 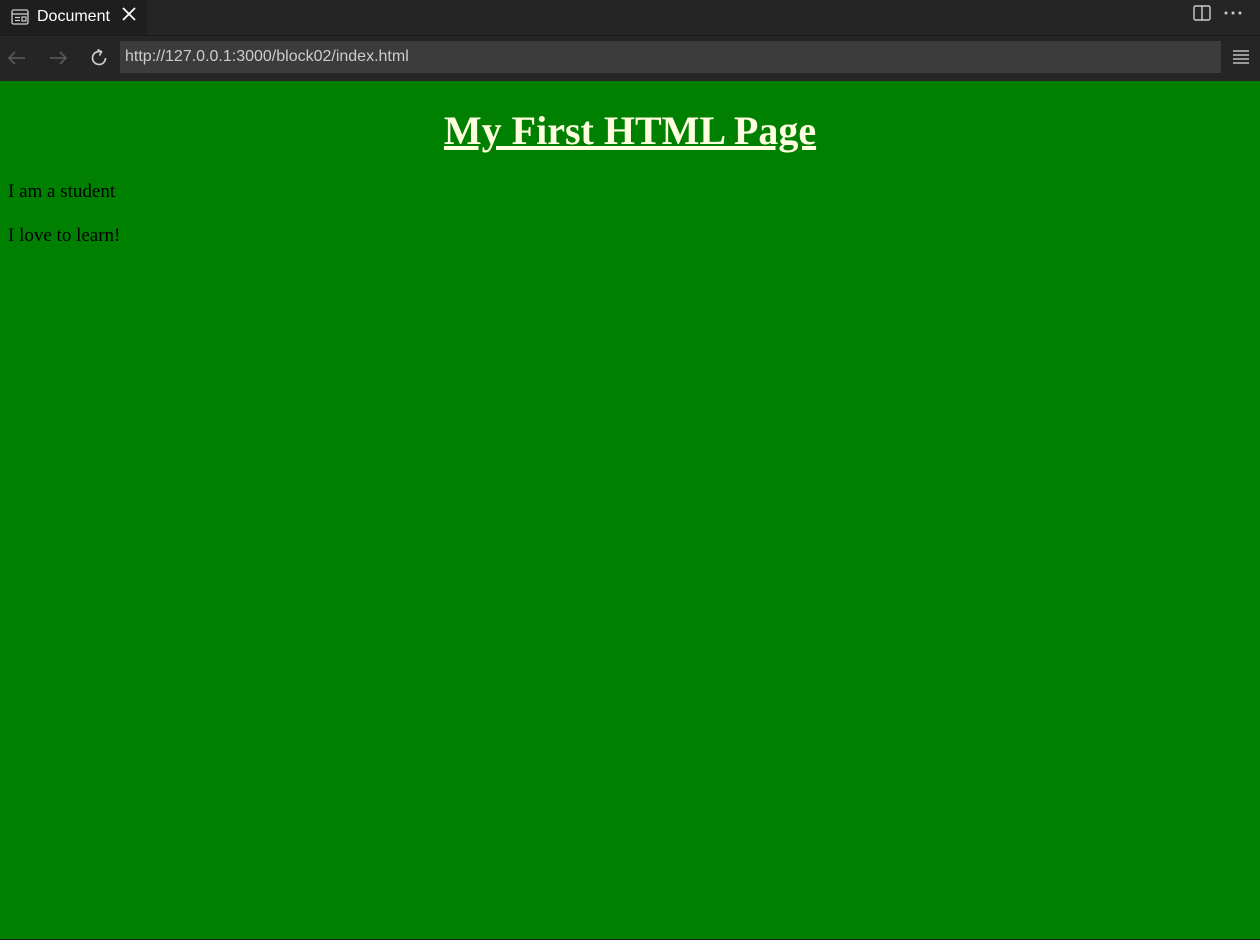 What do you see at coordinates (1241, 57) in the screenshot?
I see `hamburger-menu-icon` at bounding box center [1241, 57].